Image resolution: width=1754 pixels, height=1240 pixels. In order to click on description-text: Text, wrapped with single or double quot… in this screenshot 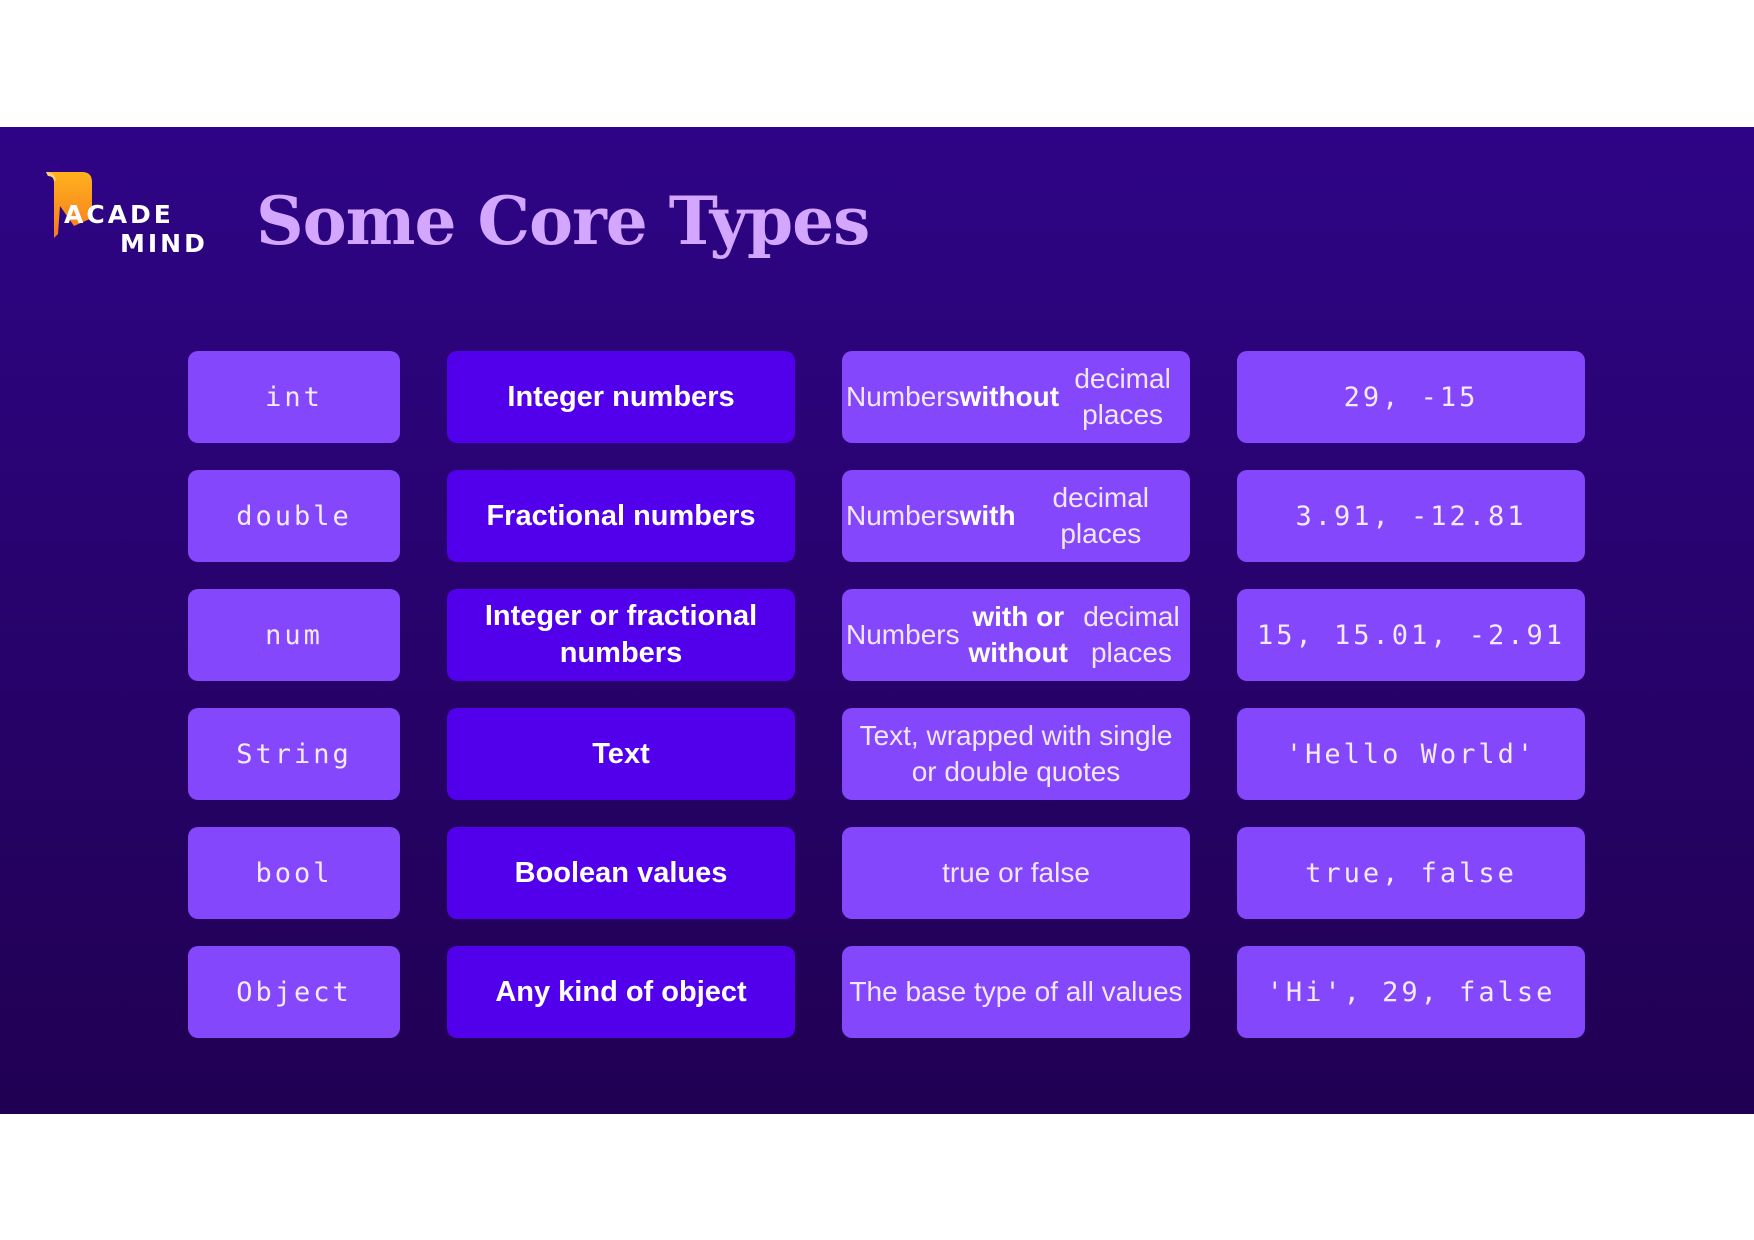, I will do `click(1016, 753)`.